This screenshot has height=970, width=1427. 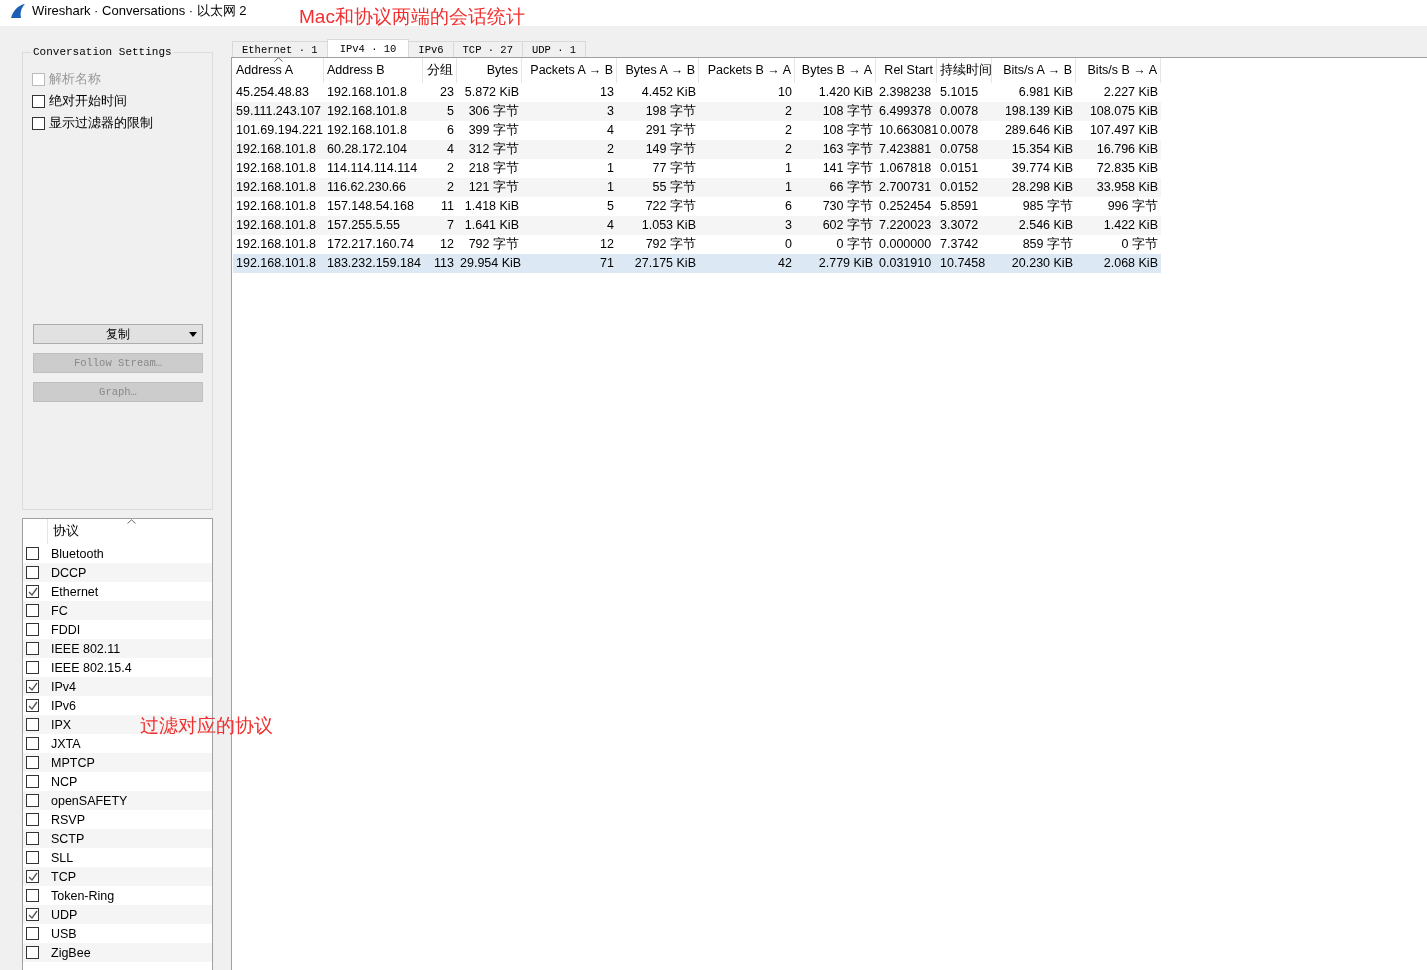 I want to click on table-cell-text: 1, so click(x=610, y=168).